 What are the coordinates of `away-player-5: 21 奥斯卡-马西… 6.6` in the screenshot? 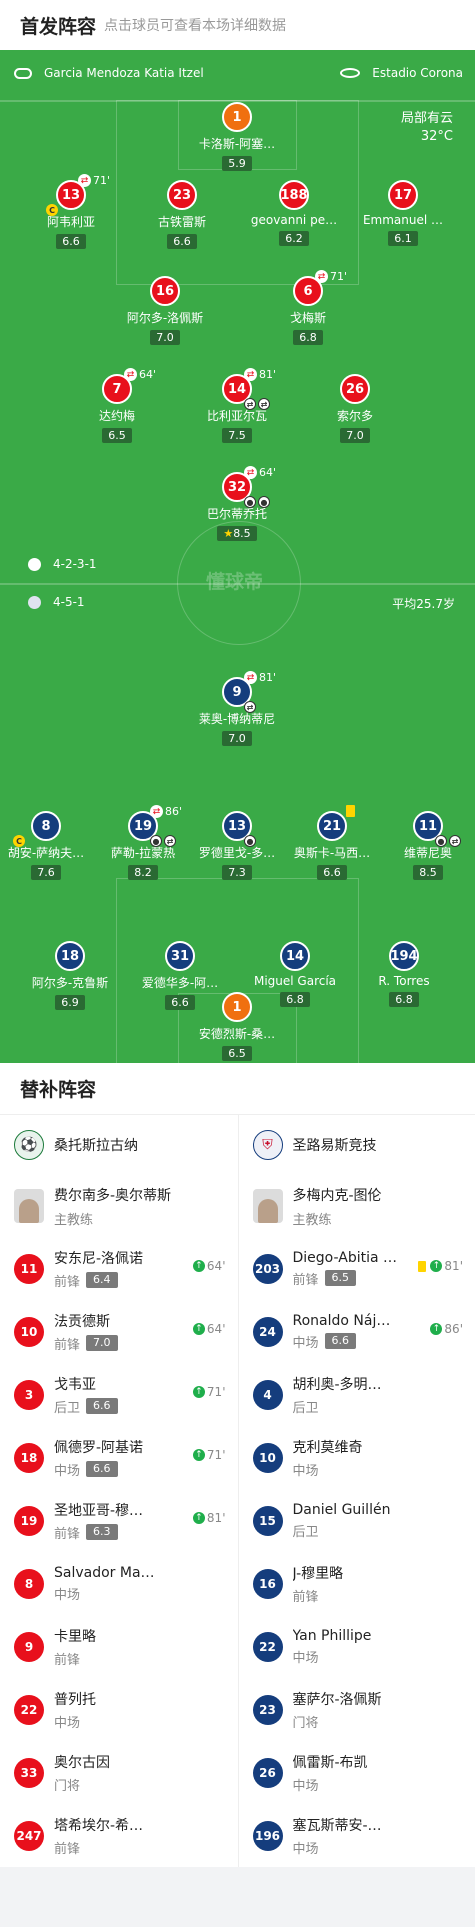 It's located at (332, 842).